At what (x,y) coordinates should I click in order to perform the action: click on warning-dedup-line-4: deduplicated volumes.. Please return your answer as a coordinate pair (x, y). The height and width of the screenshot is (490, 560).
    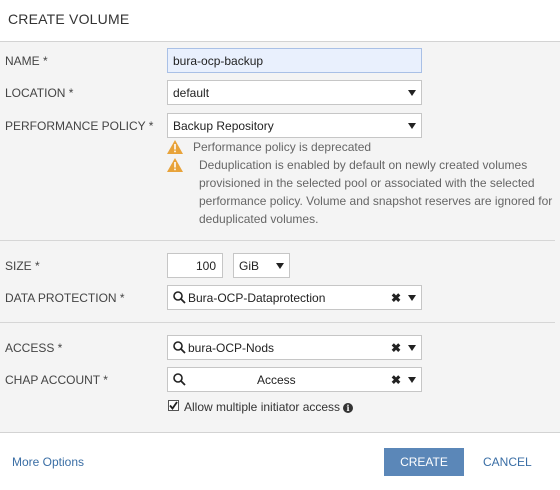
    Looking at the image, I should click on (259, 219).